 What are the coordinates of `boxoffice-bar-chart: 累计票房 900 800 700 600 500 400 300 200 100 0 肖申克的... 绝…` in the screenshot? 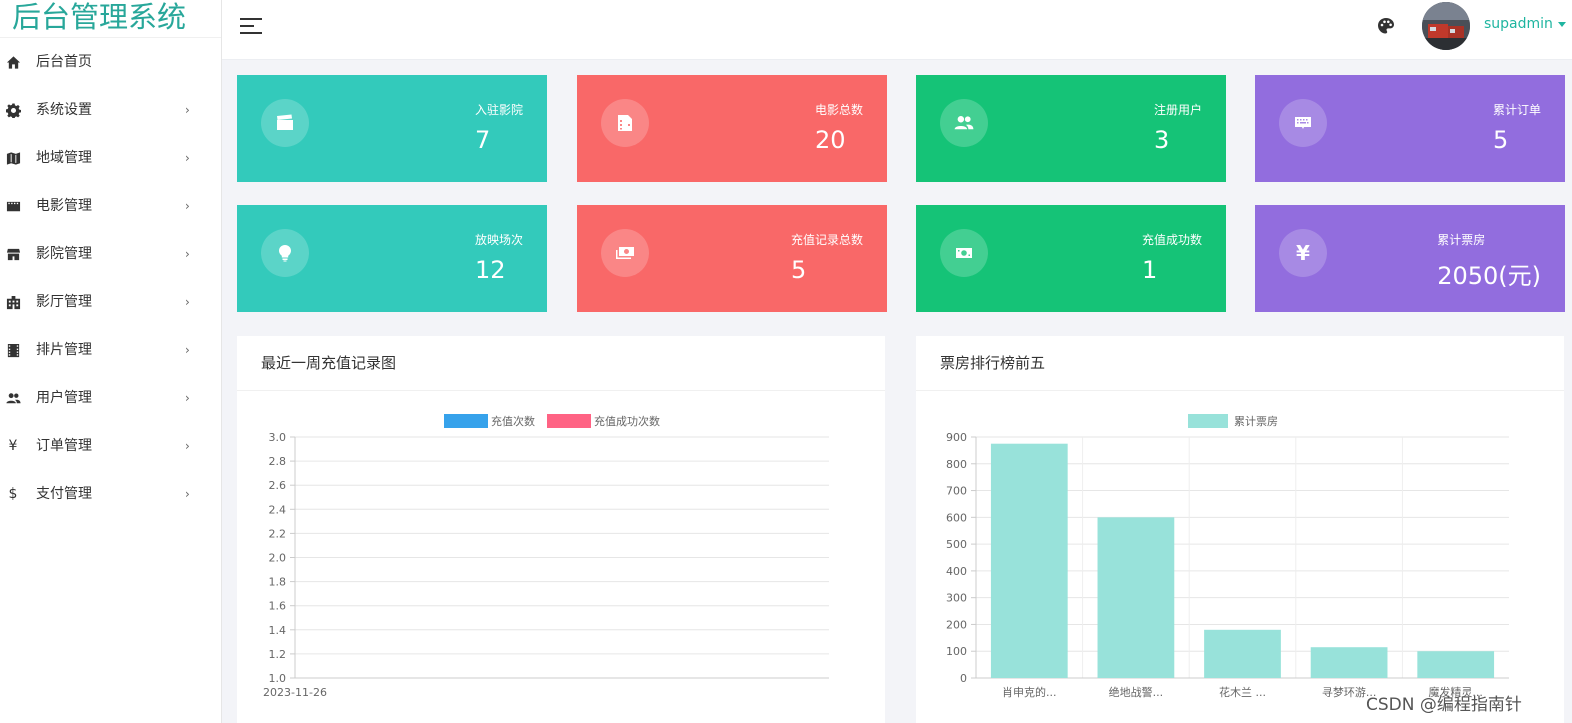 It's located at (1227, 556).